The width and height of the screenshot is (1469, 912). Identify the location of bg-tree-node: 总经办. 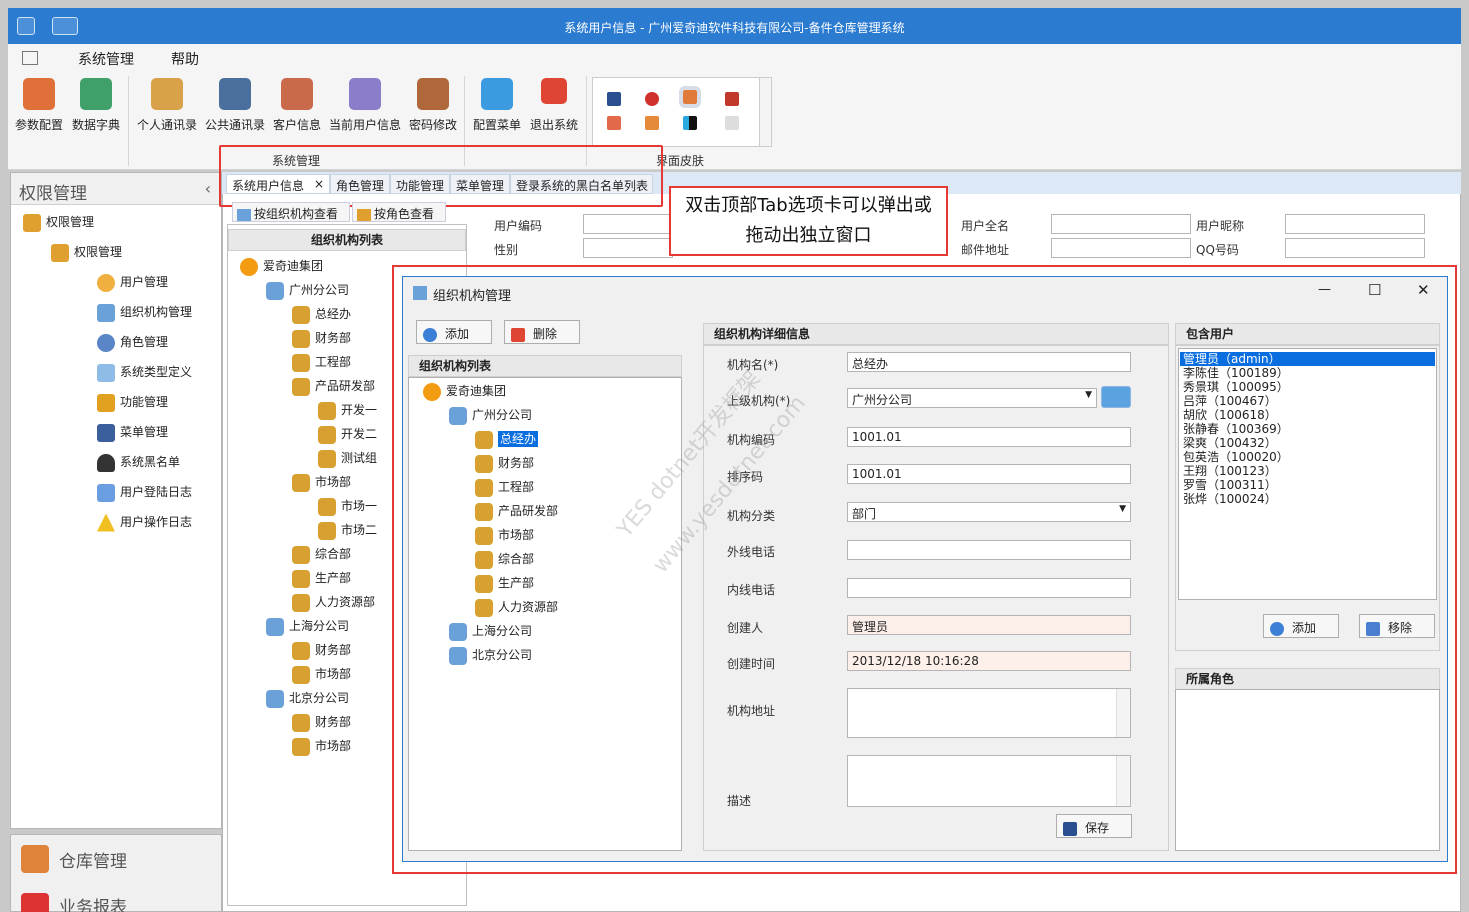
(321, 314).